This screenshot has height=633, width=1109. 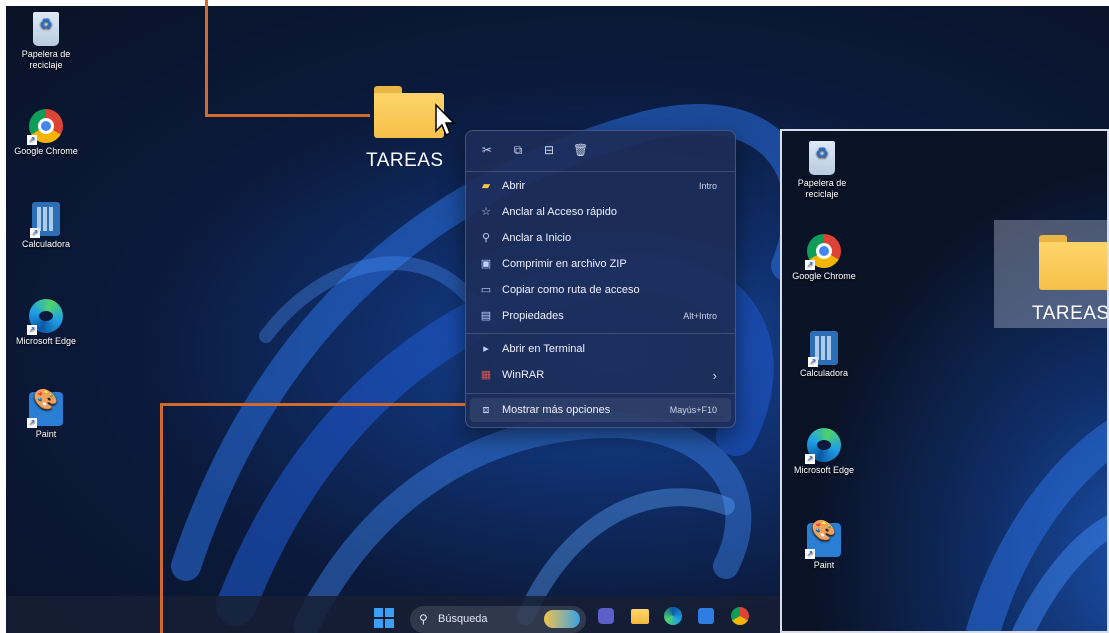 I want to click on menu-item-label: Propiedades, so click(x=533, y=316).